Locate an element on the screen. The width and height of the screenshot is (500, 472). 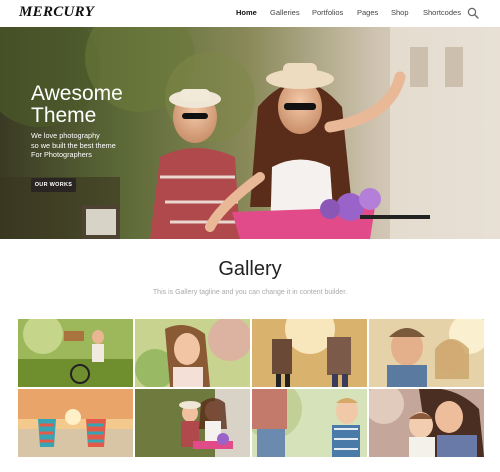
gallery-tile-father-and-son-photo is located at coordinates (309, 423).